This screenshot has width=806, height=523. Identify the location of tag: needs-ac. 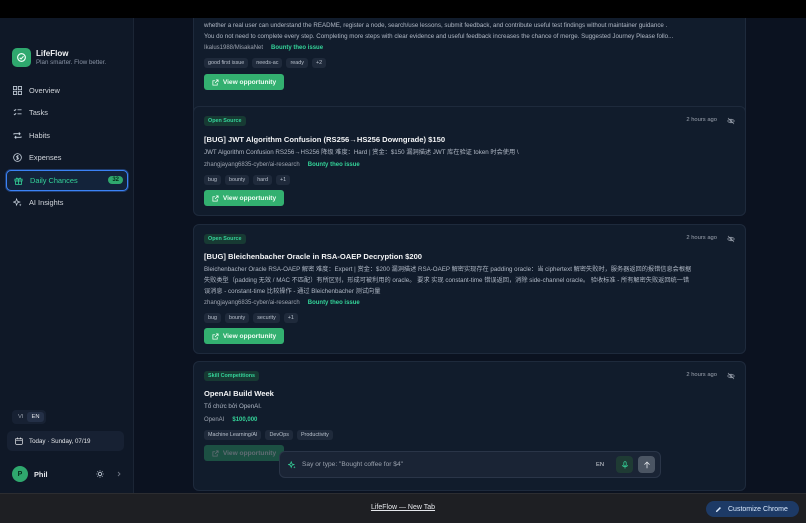
(267, 63).